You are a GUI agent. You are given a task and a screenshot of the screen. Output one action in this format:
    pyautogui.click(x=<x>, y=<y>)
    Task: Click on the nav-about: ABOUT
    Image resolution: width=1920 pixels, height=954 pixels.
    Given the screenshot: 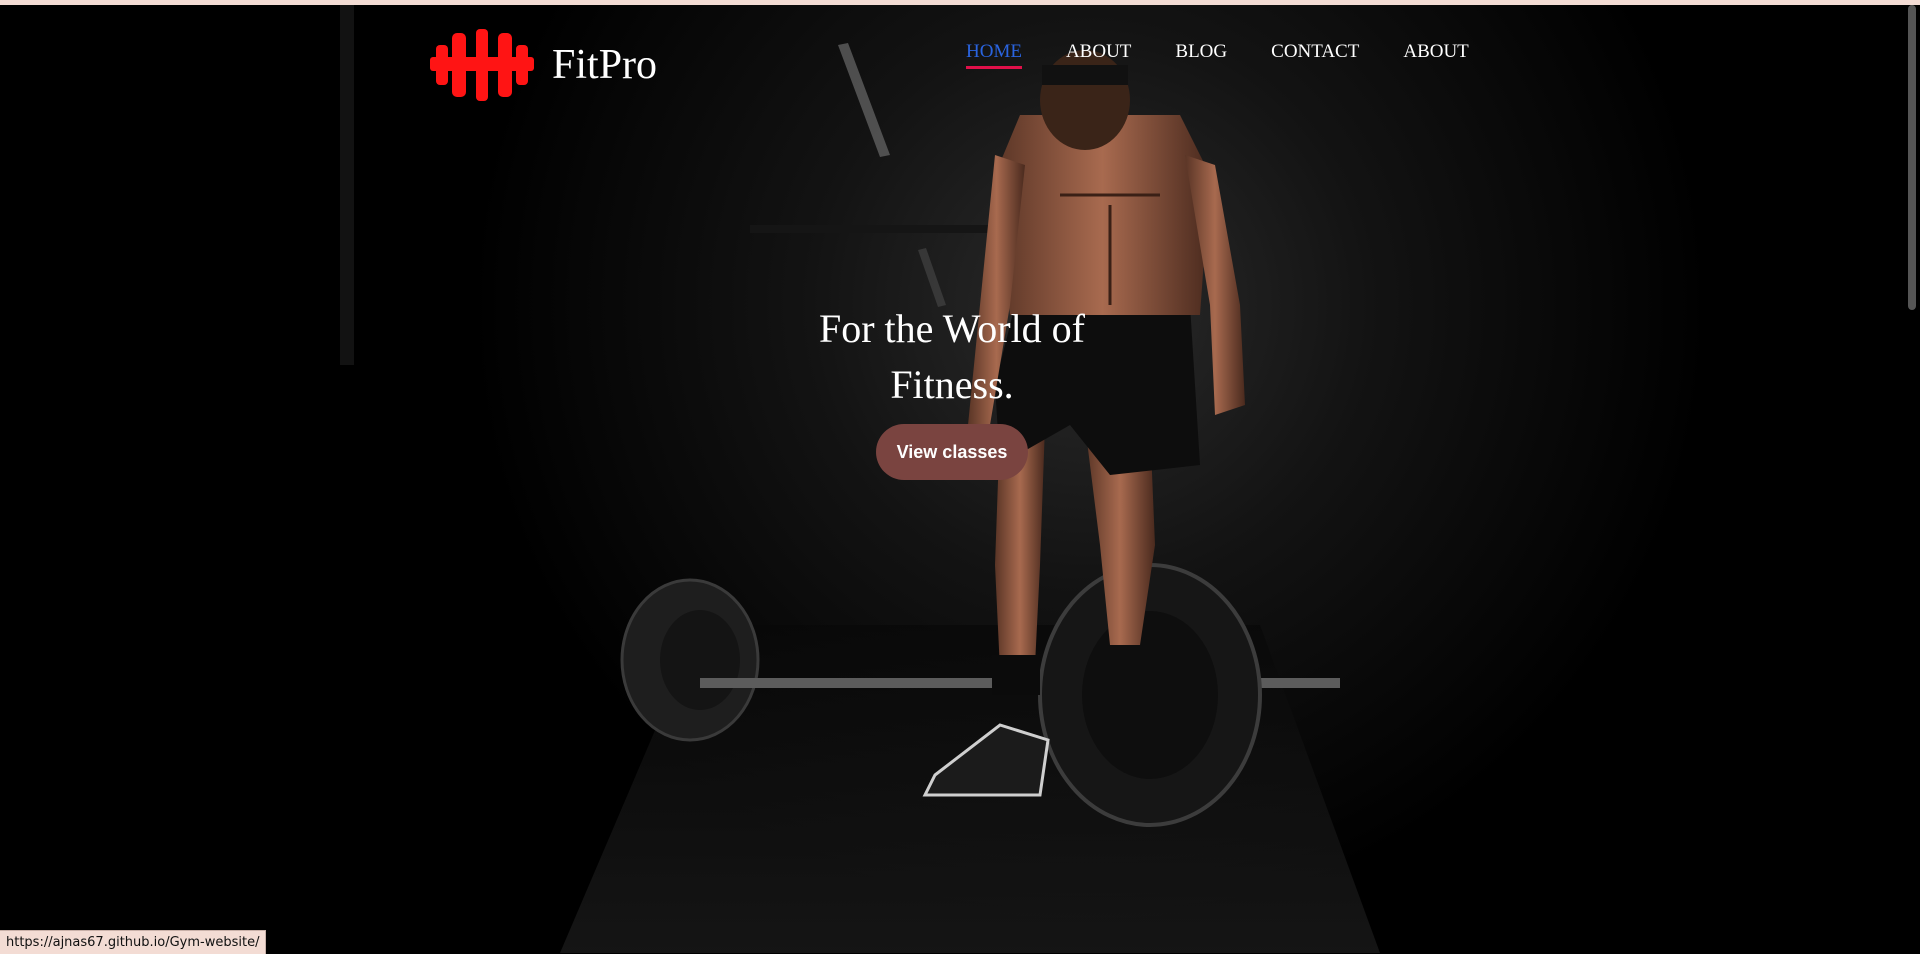 What is the action you would take?
    pyautogui.click(x=1098, y=54)
    